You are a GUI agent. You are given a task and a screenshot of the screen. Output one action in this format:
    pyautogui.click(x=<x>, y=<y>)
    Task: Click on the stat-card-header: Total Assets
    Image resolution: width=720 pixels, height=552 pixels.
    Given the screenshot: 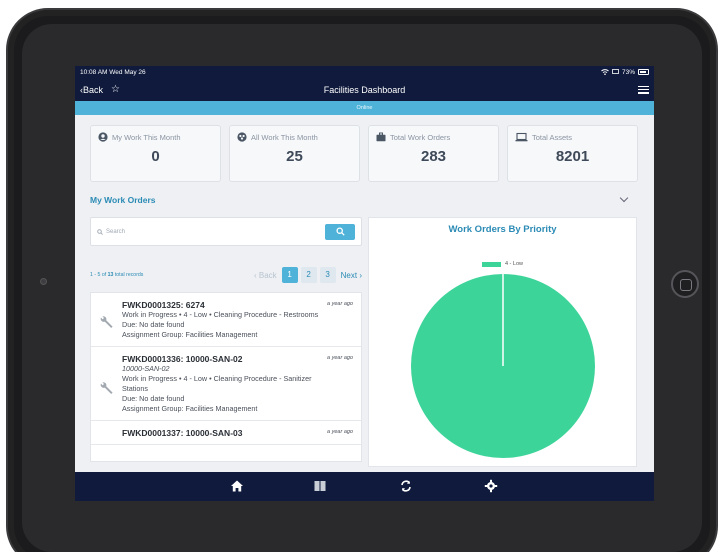 What is the action you would take?
    pyautogui.click(x=572, y=137)
    